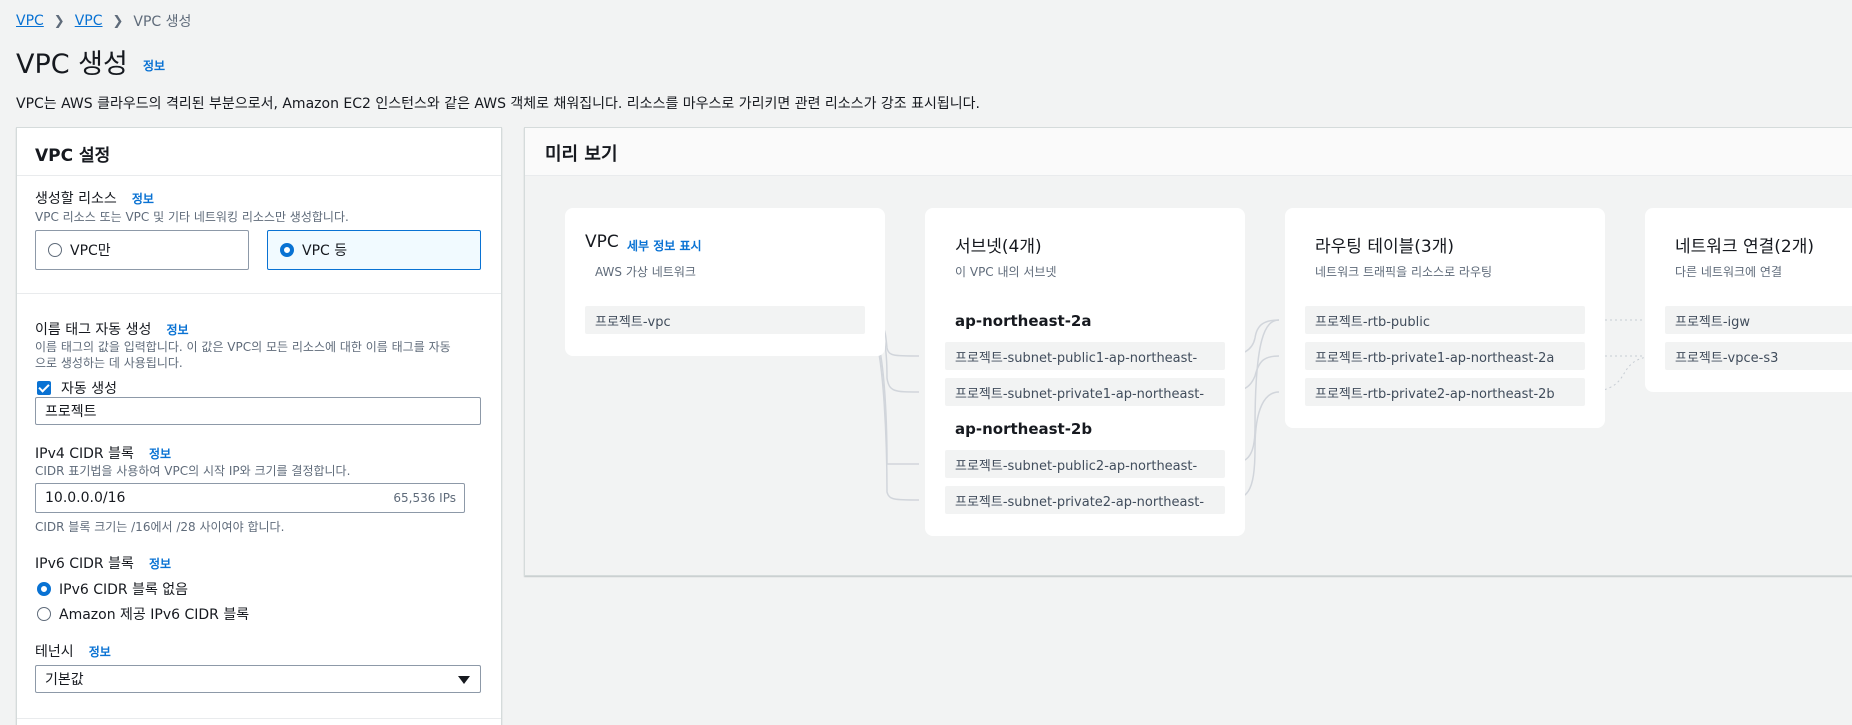 The height and width of the screenshot is (725, 1852). What do you see at coordinates (424, 498) in the screenshot?
I see `ipv4-ips-count: 65,536 IPs` at bounding box center [424, 498].